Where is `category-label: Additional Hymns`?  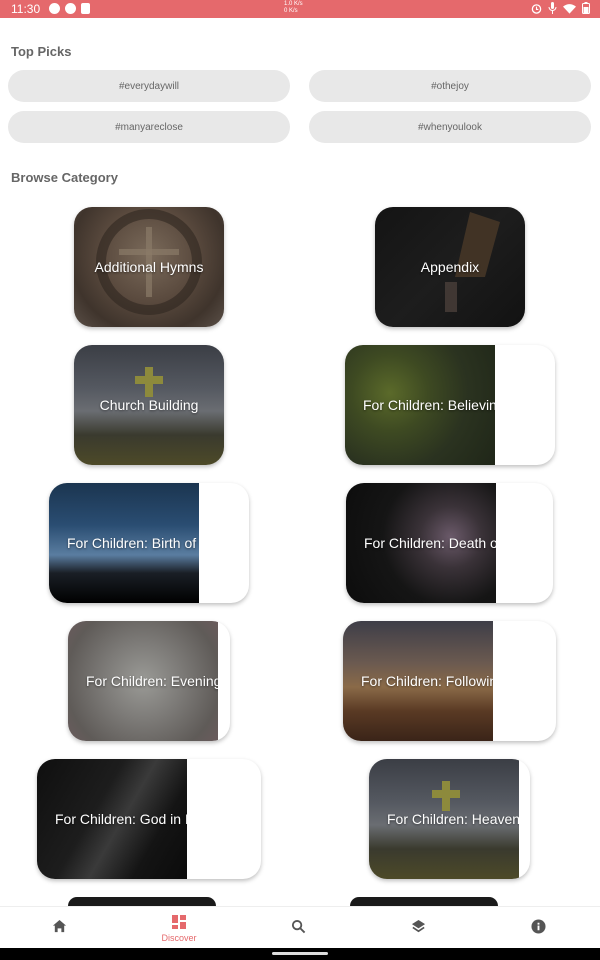
category-label: Additional Hymns is located at coordinates (149, 267).